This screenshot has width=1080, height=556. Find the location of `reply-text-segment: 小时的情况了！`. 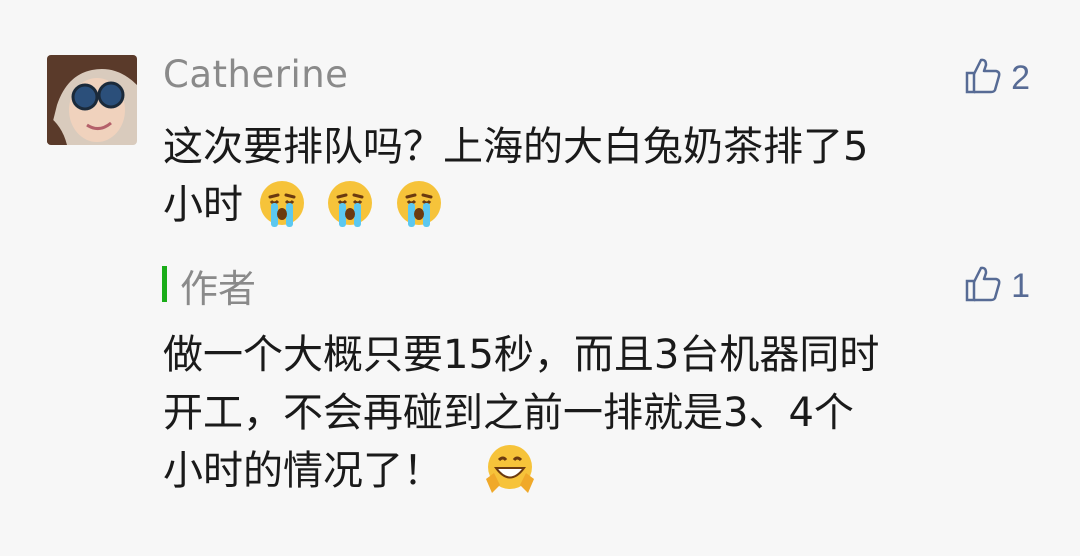

reply-text-segment: 小时的情况了！ is located at coordinates (303, 471).